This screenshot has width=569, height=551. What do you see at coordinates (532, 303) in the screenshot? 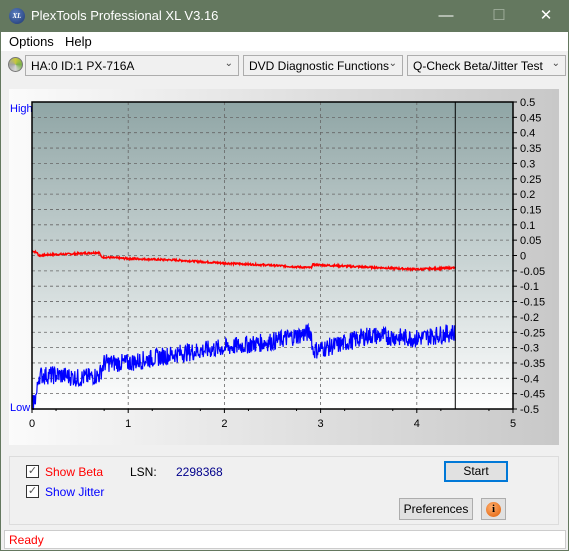
I see `y-tick-label: -0.15` at bounding box center [532, 303].